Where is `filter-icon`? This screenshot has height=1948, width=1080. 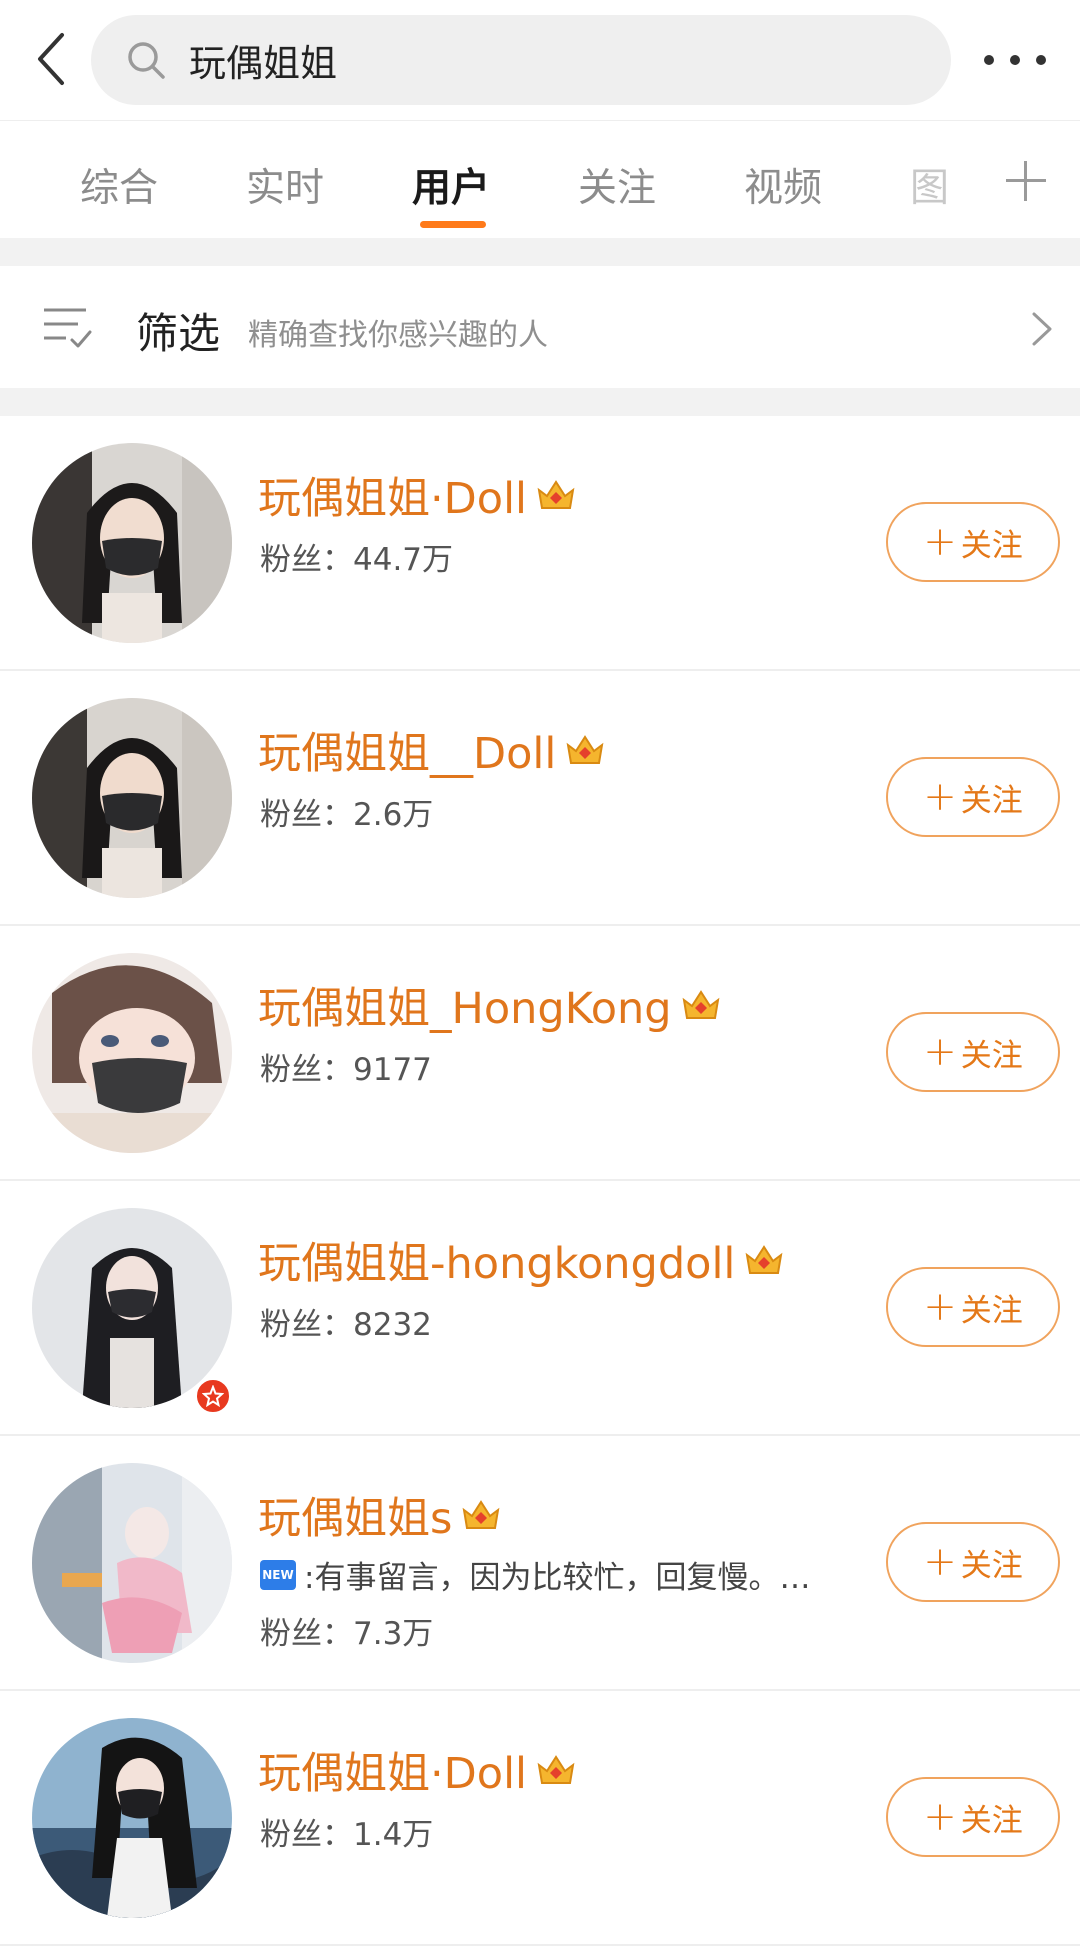
filter-icon is located at coordinates (68, 328).